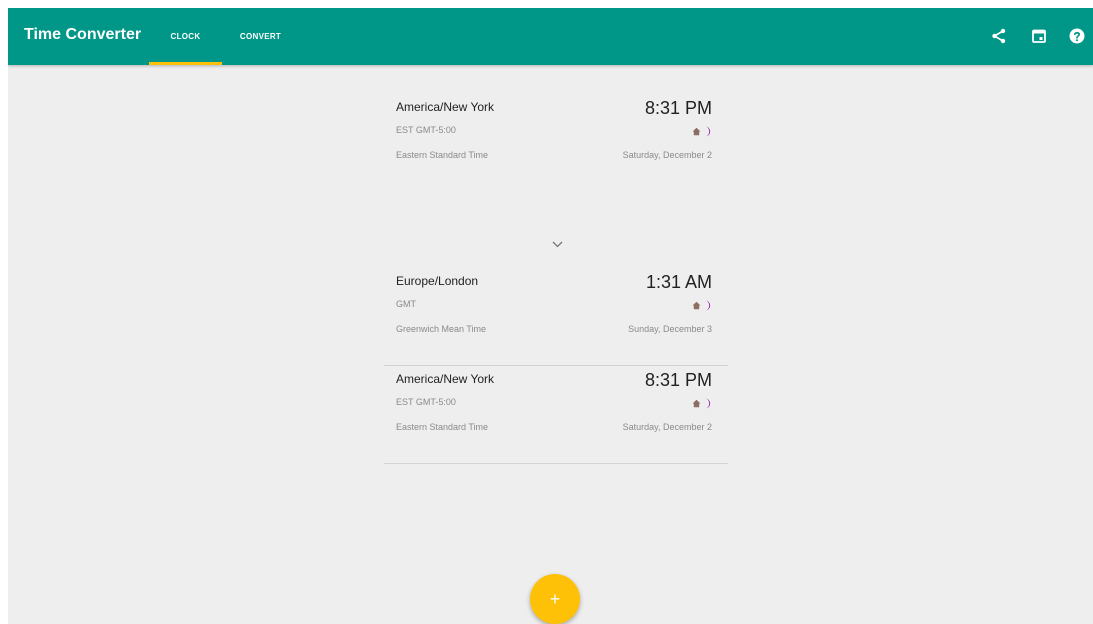 Image resolution: width=1093 pixels, height=624 pixels. What do you see at coordinates (678, 108) in the screenshot?
I see `primary-zone-time: 8:31 PM` at bounding box center [678, 108].